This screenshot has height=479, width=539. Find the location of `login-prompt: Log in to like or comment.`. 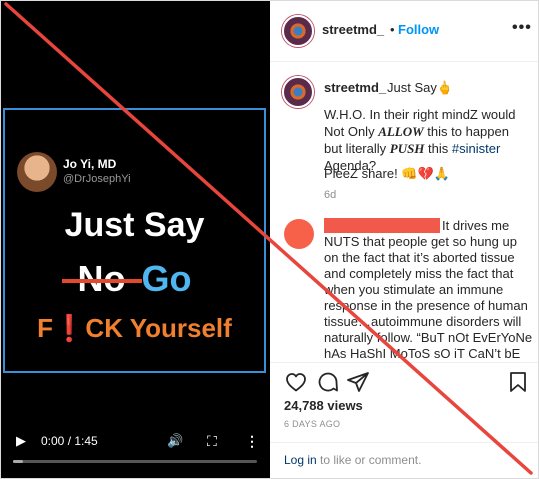

login-prompt: Log in to like or comment. is located at coordinates (353, 460).